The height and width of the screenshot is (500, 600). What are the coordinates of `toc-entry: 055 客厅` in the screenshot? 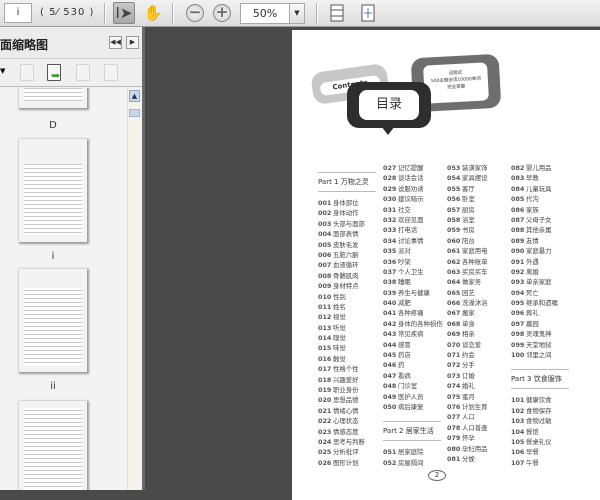 It's located at (480, 189).